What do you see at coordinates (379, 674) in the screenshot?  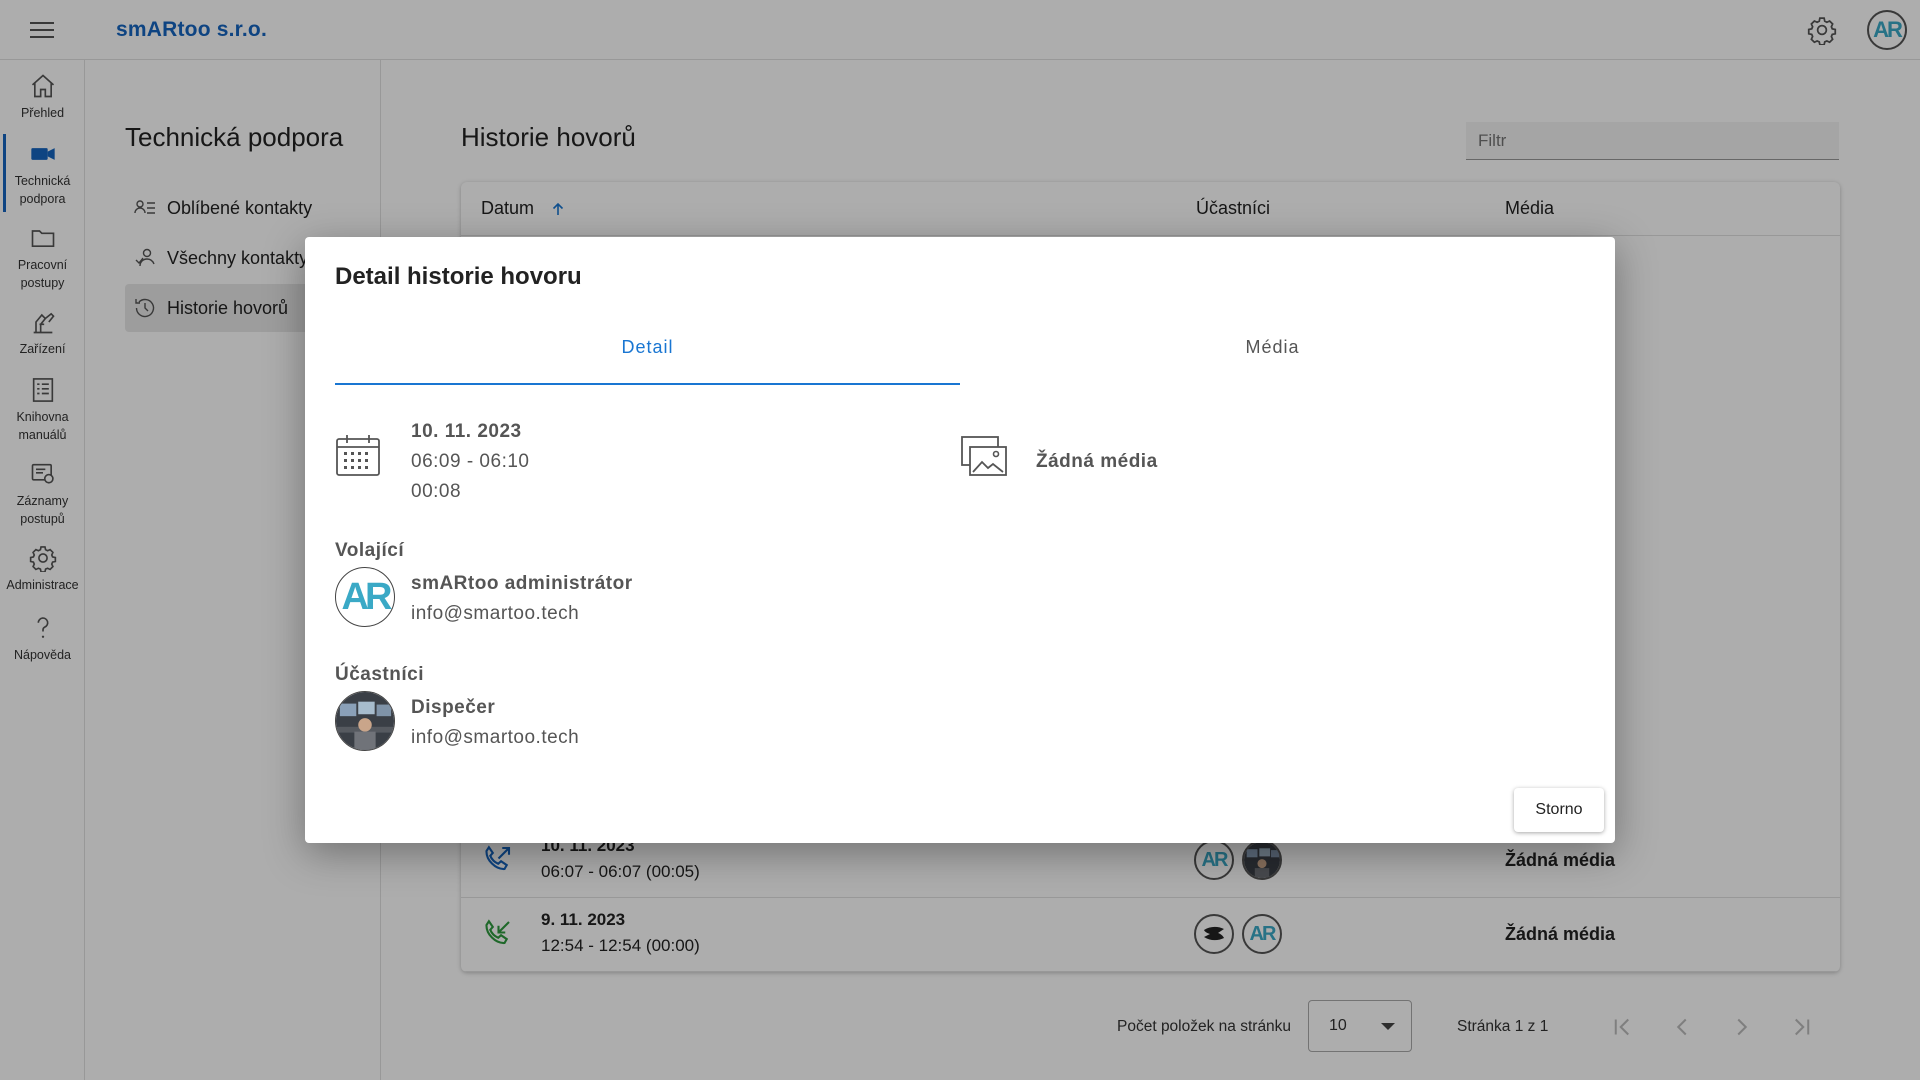 I see `participants-label: Účastníci` at bounding box center [379, 674].